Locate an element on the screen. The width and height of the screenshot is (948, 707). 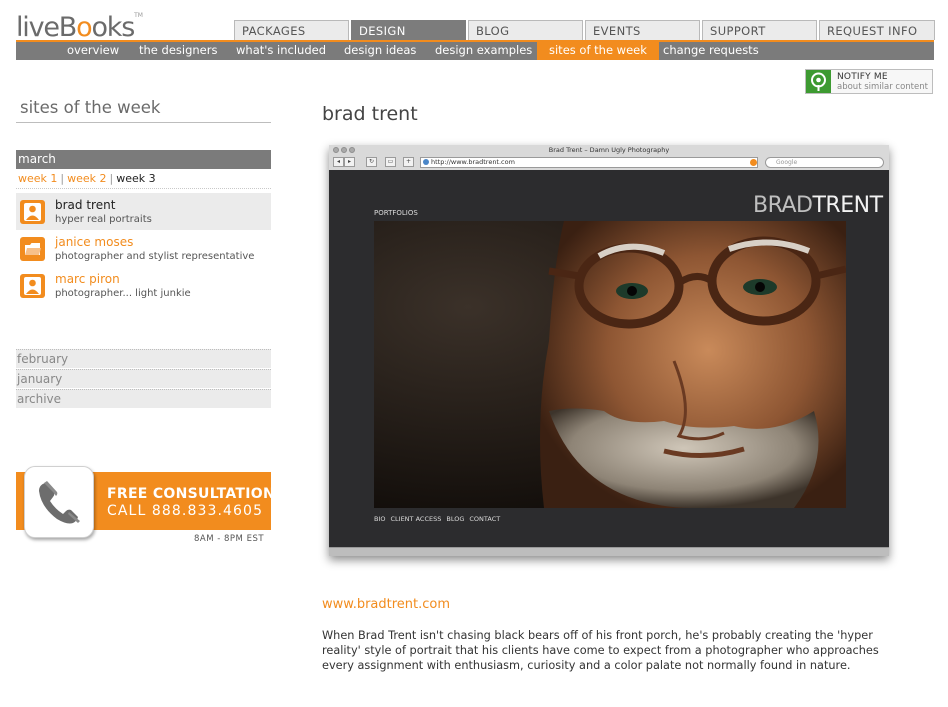
browser-url-bar: http://www.bradtrent.com is located at coordinates (589, 162).